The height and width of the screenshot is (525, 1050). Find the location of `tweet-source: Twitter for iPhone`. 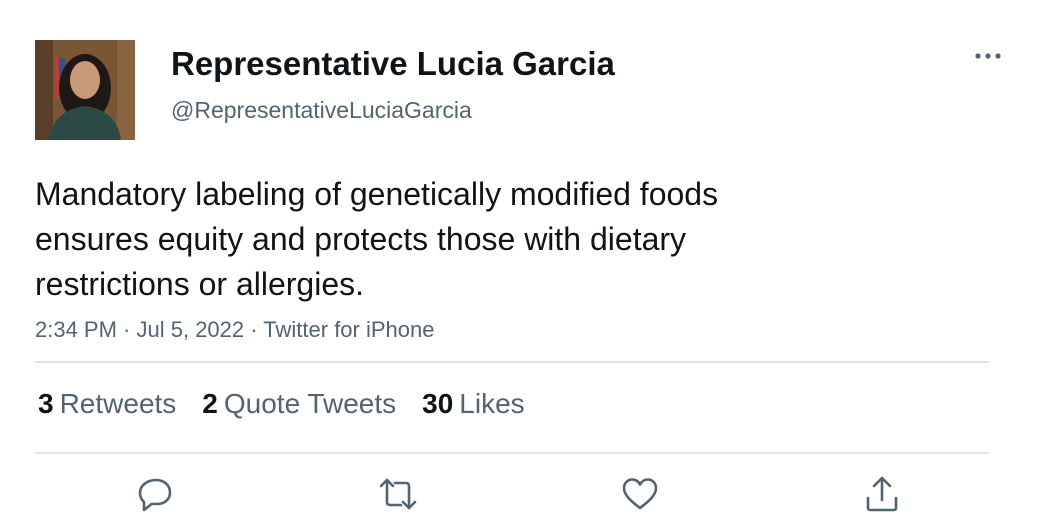

tweet-source: Twitter for iPhone is located at coordinates (348, 329).